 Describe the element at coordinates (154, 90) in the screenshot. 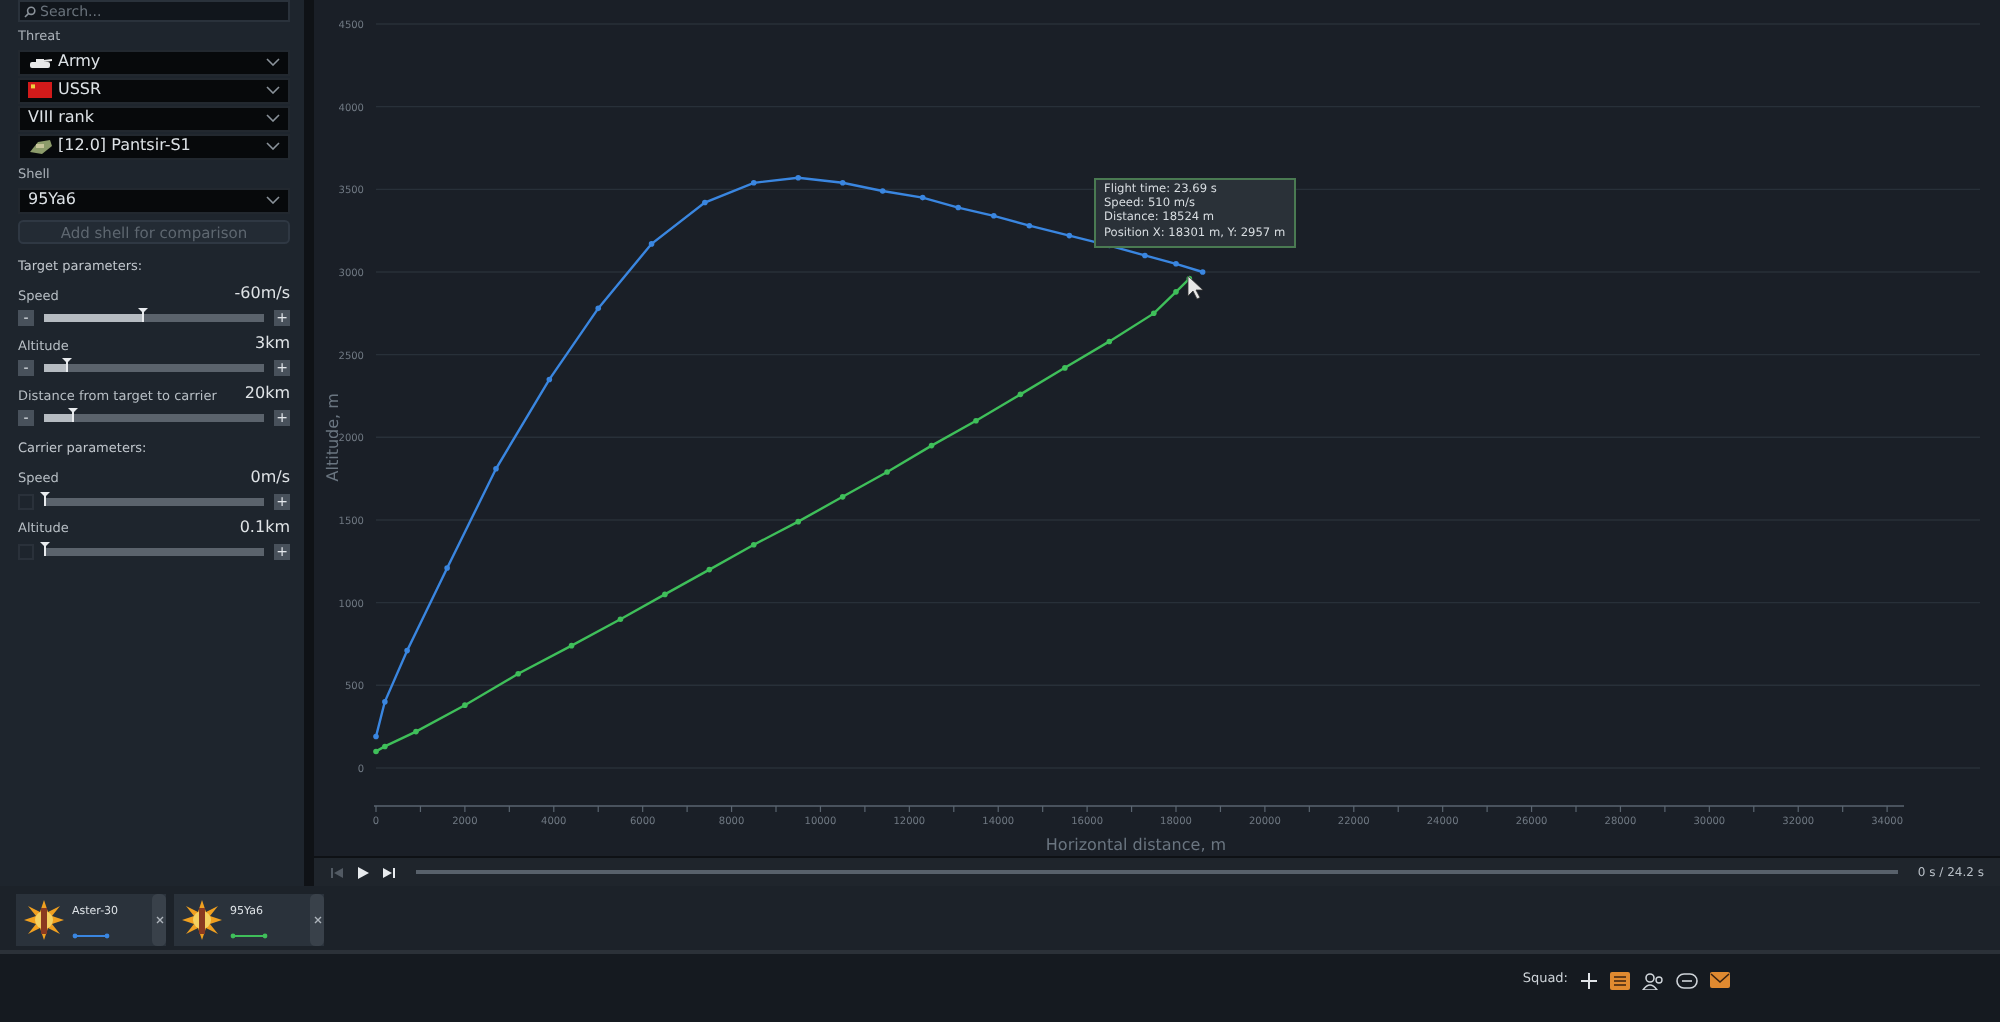

I see `dropdown: USSR` at that location.